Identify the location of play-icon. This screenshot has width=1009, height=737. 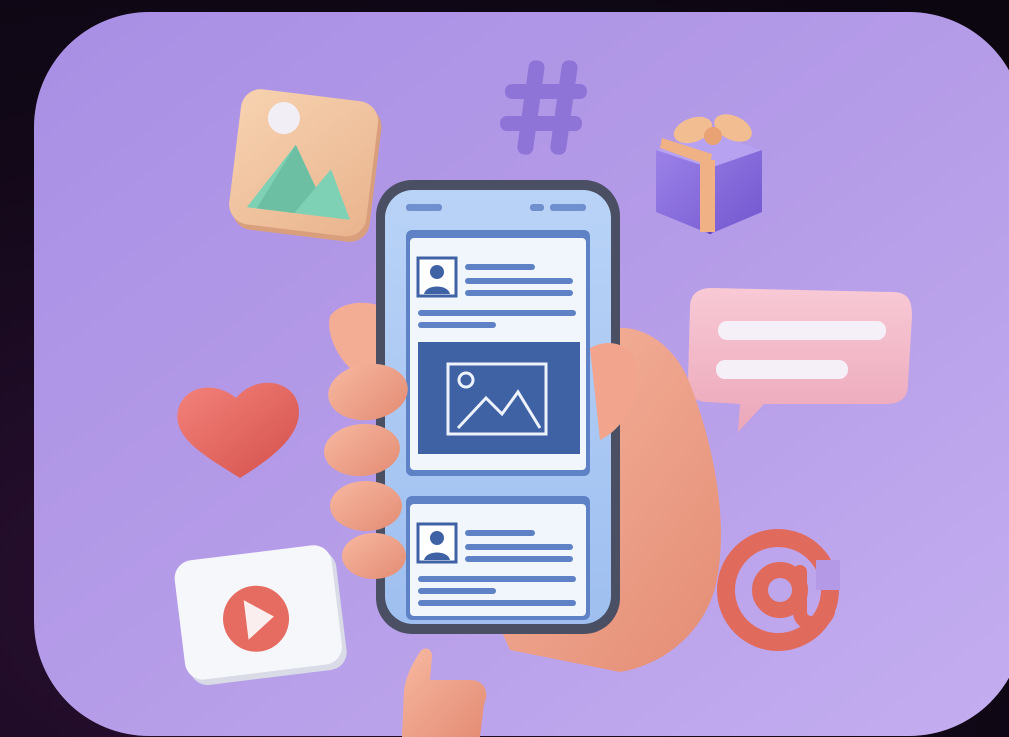
(260, 615).